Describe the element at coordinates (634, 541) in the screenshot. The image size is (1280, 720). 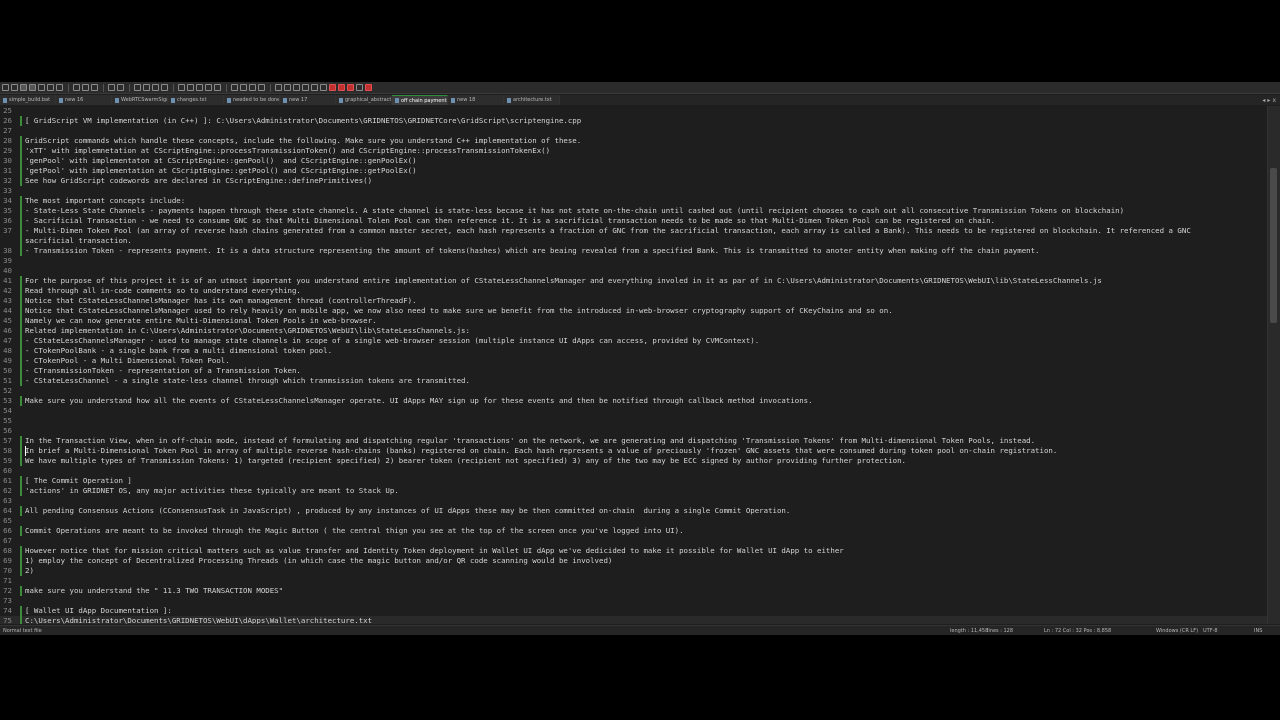
I see `text-line: 67` at that location.